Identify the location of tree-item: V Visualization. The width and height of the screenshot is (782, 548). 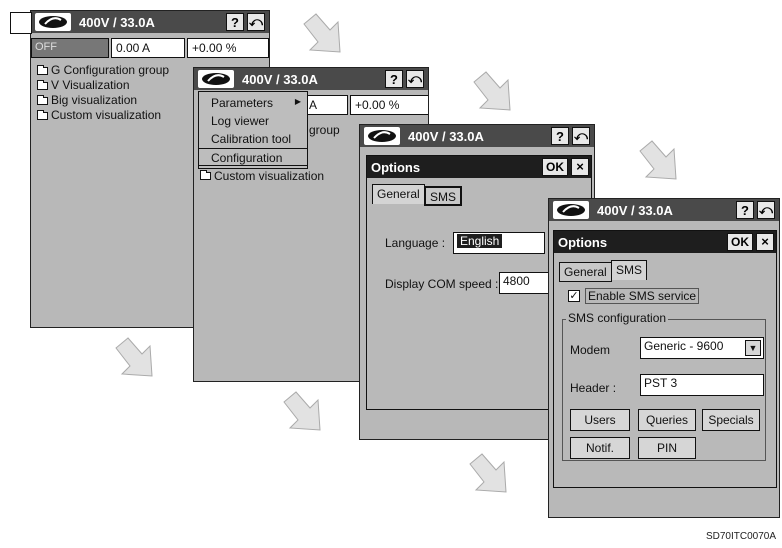
(103, 85).